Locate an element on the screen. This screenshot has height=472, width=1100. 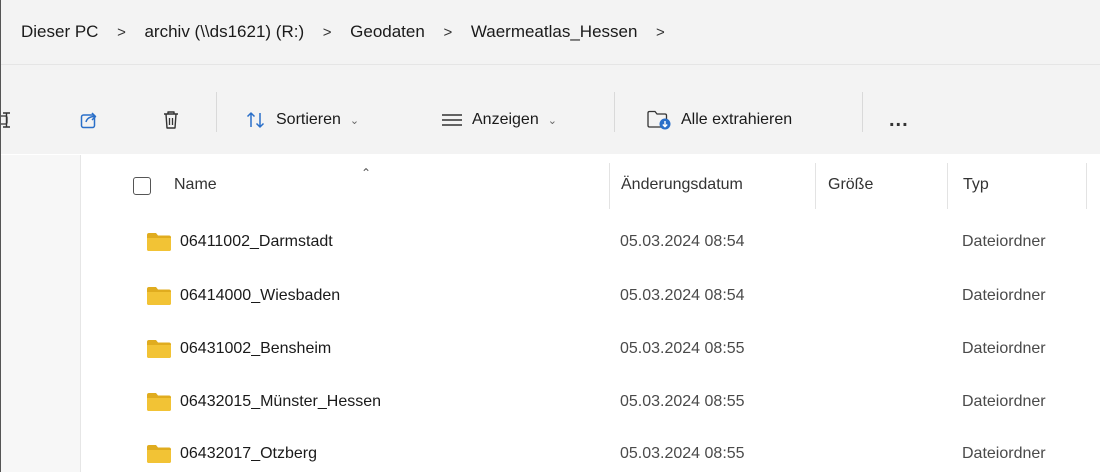
rename-button is located at coordinates (8, 120).